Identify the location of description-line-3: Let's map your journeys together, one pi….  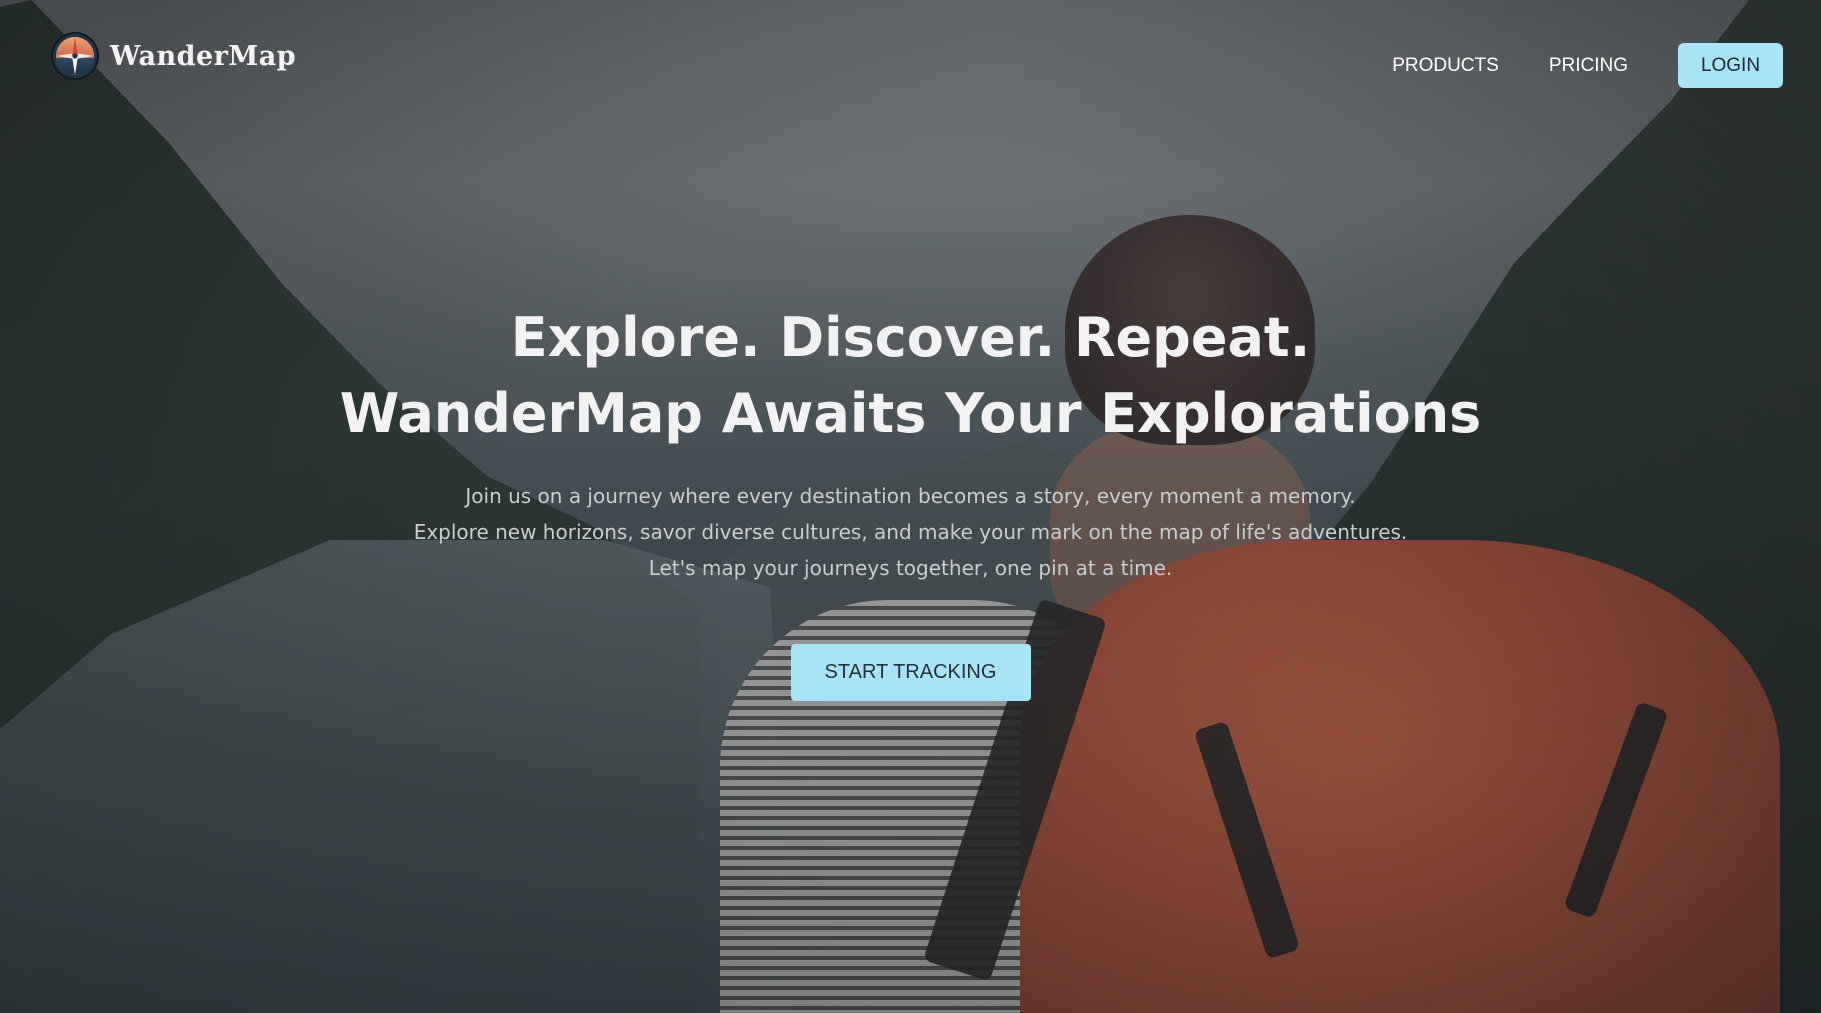
(910, 568).